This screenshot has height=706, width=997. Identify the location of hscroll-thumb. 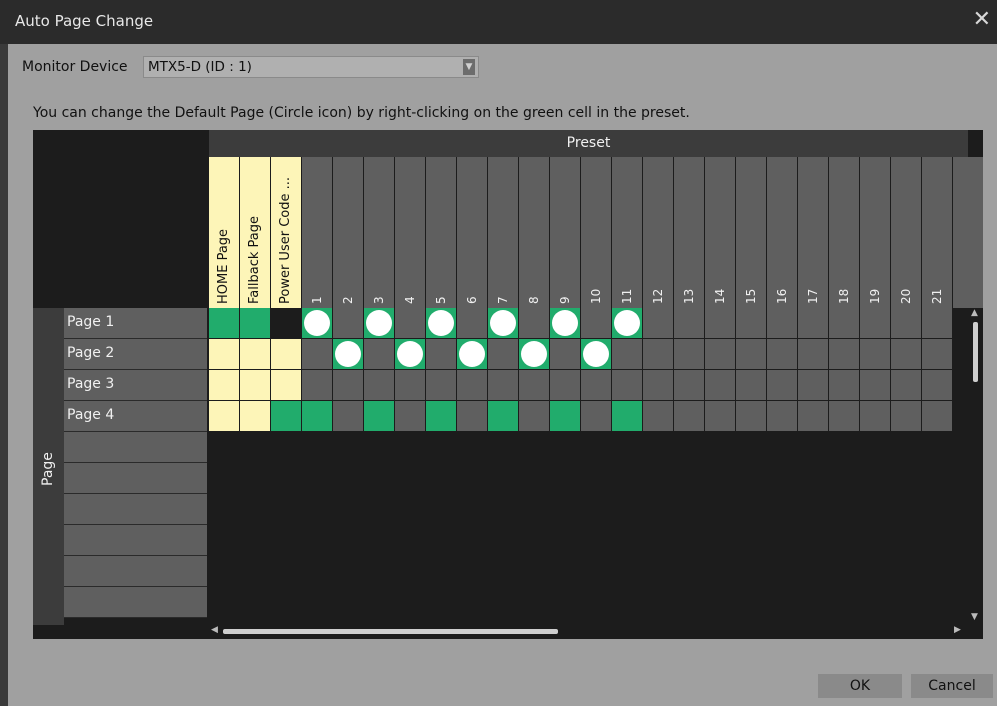
(390, 631).